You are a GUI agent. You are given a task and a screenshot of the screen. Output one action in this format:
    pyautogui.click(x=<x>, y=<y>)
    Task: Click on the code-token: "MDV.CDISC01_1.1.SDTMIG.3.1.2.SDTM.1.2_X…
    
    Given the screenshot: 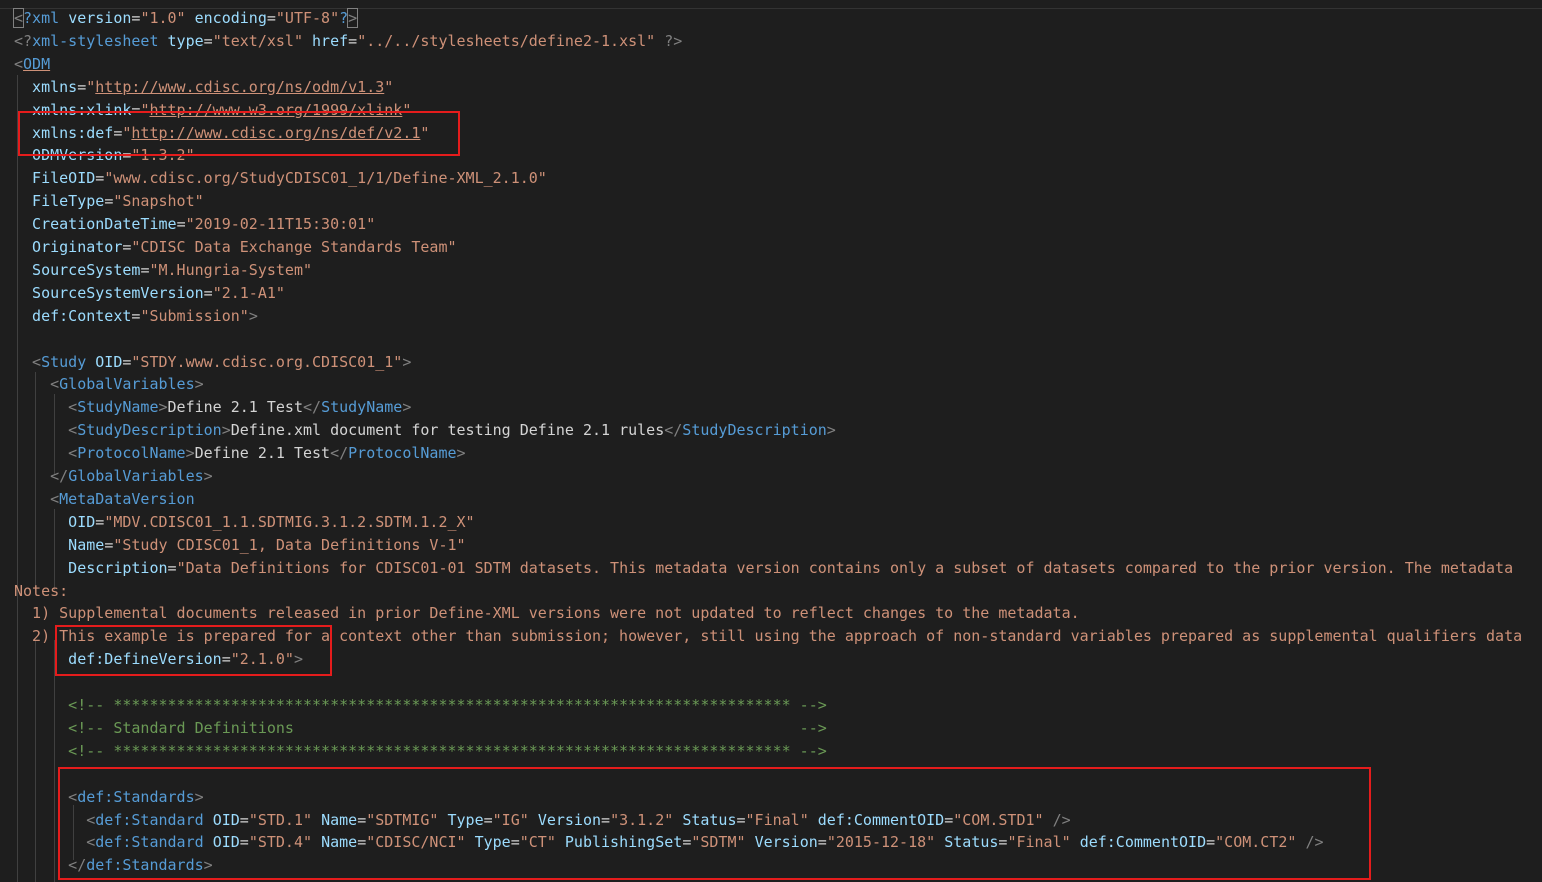 What is the action you would take?
    pyautogui.click(x=289, y=521)
    